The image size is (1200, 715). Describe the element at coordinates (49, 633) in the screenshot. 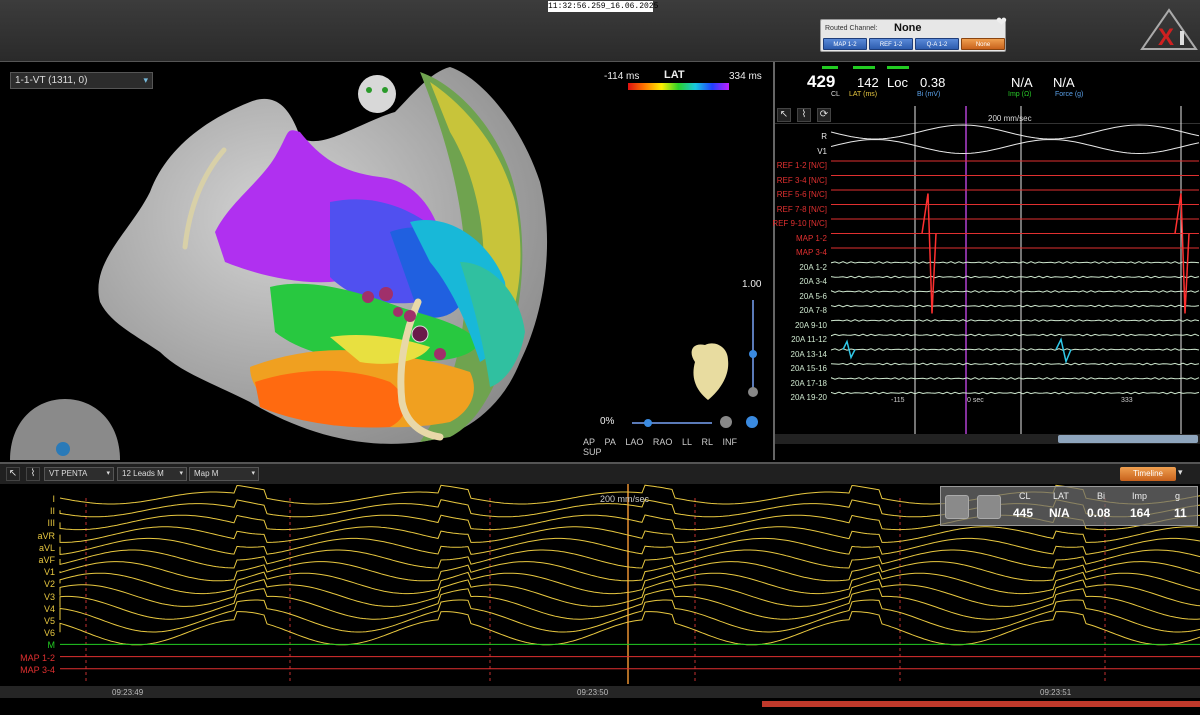

I see `lead-label: V6` at that location.